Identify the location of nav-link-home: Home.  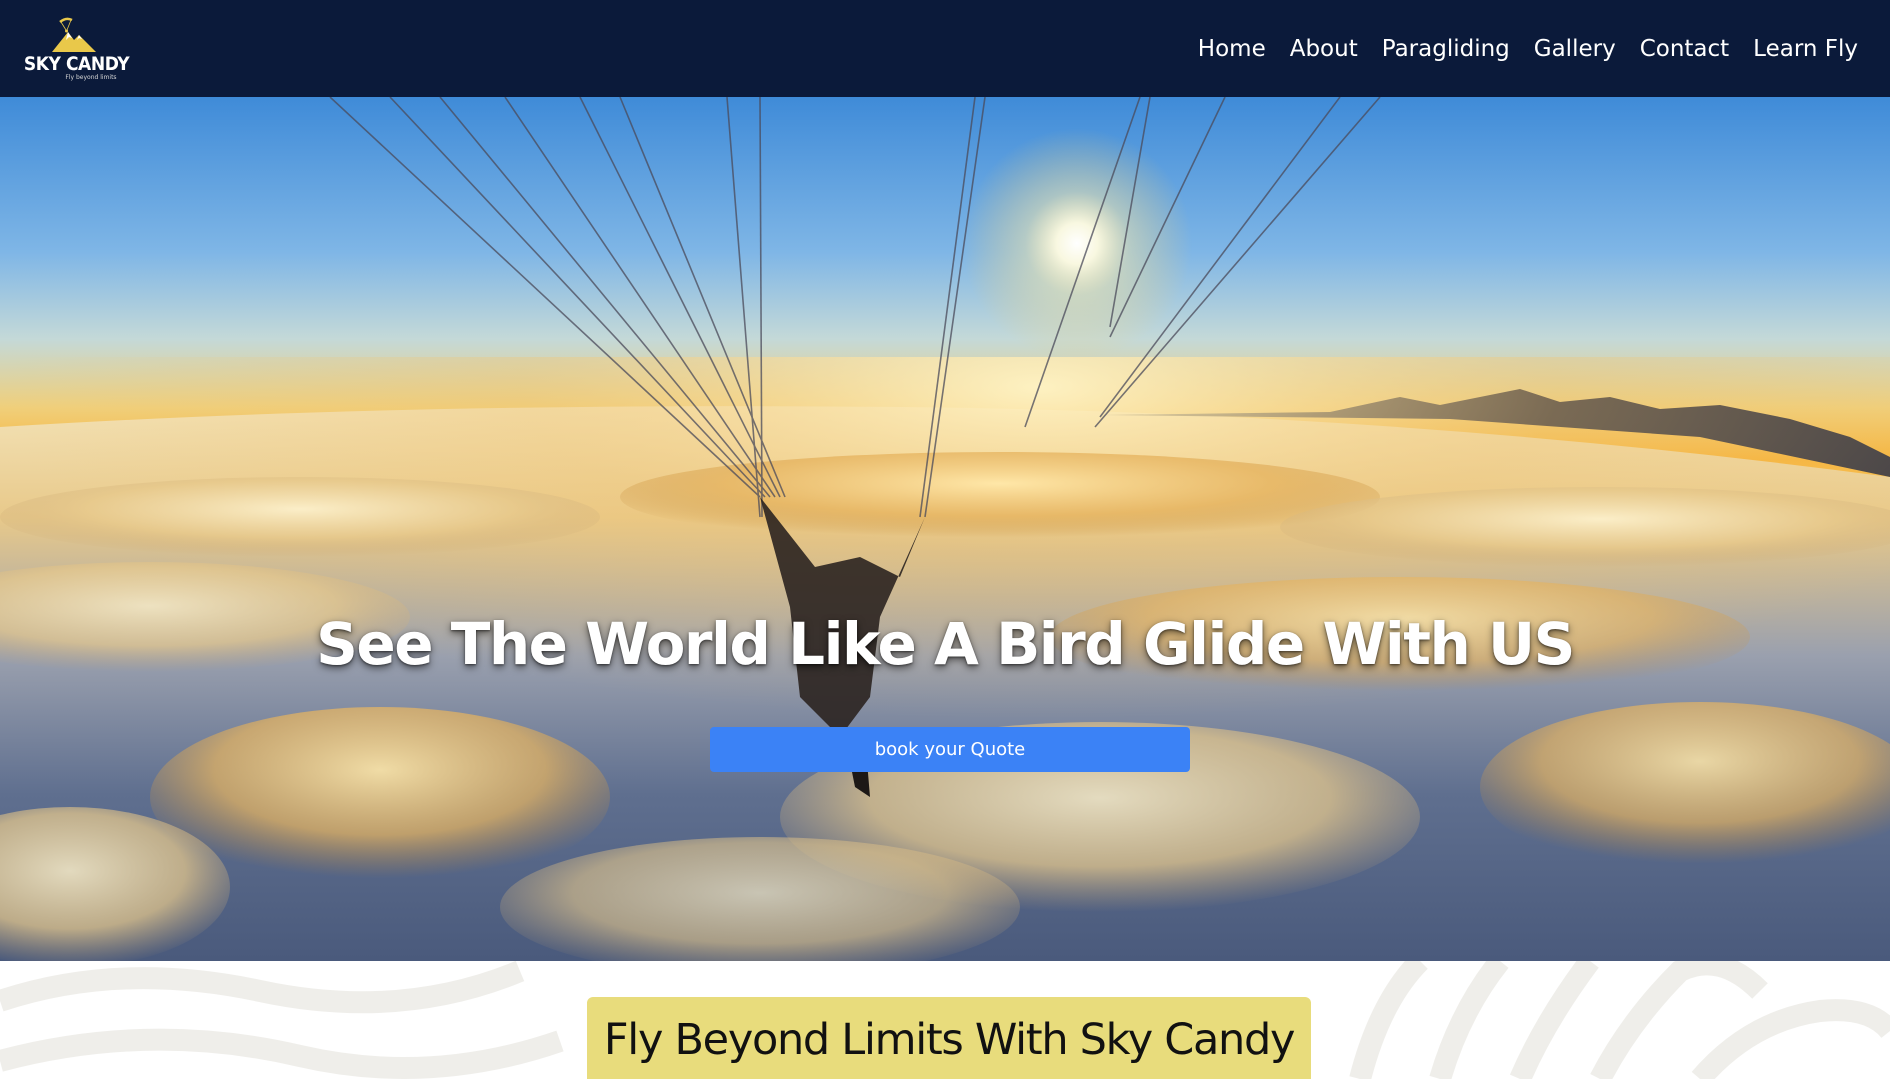
(1232, 49).